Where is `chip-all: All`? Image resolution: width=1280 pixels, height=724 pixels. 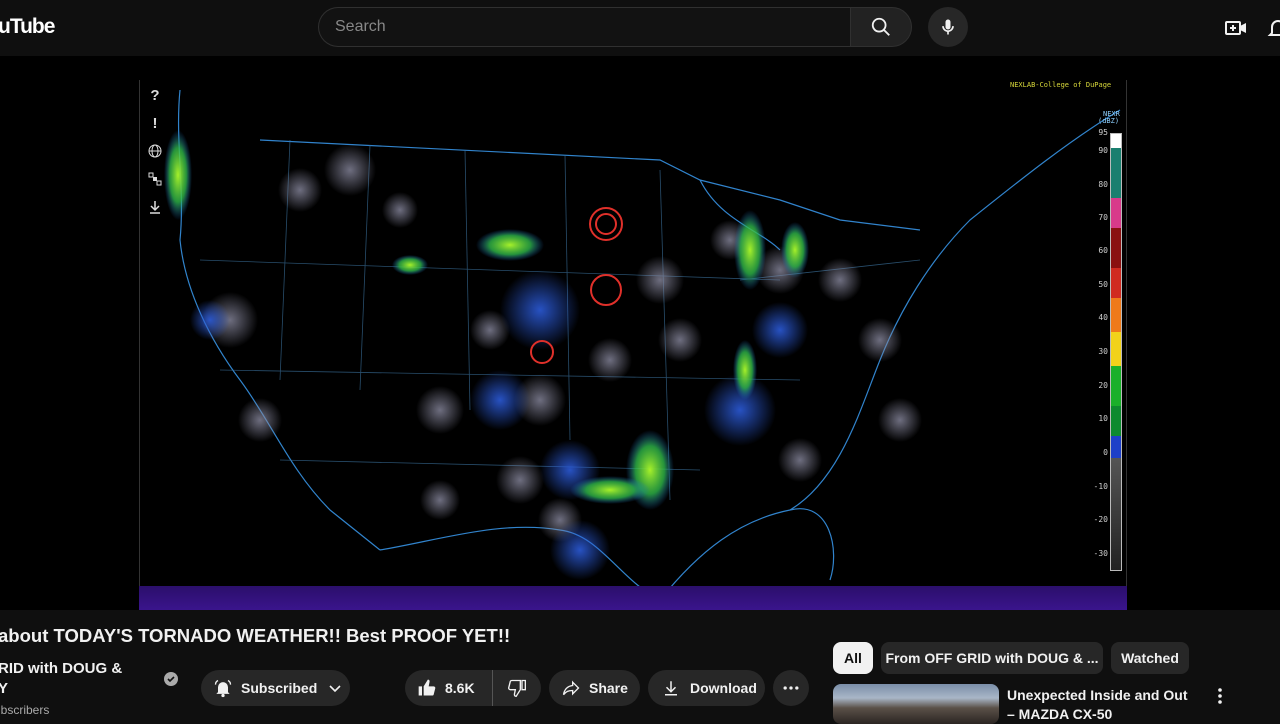
chip-all: All is located at coordinates (853, 658).